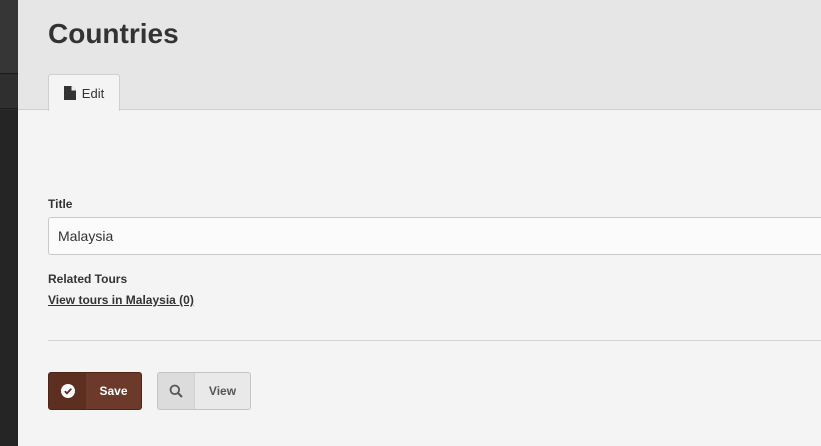 The height and width of the screenshot is (446, 821). Describe the element at coordinates (434, 236) in the screenshot. I see `title-input` at that location.